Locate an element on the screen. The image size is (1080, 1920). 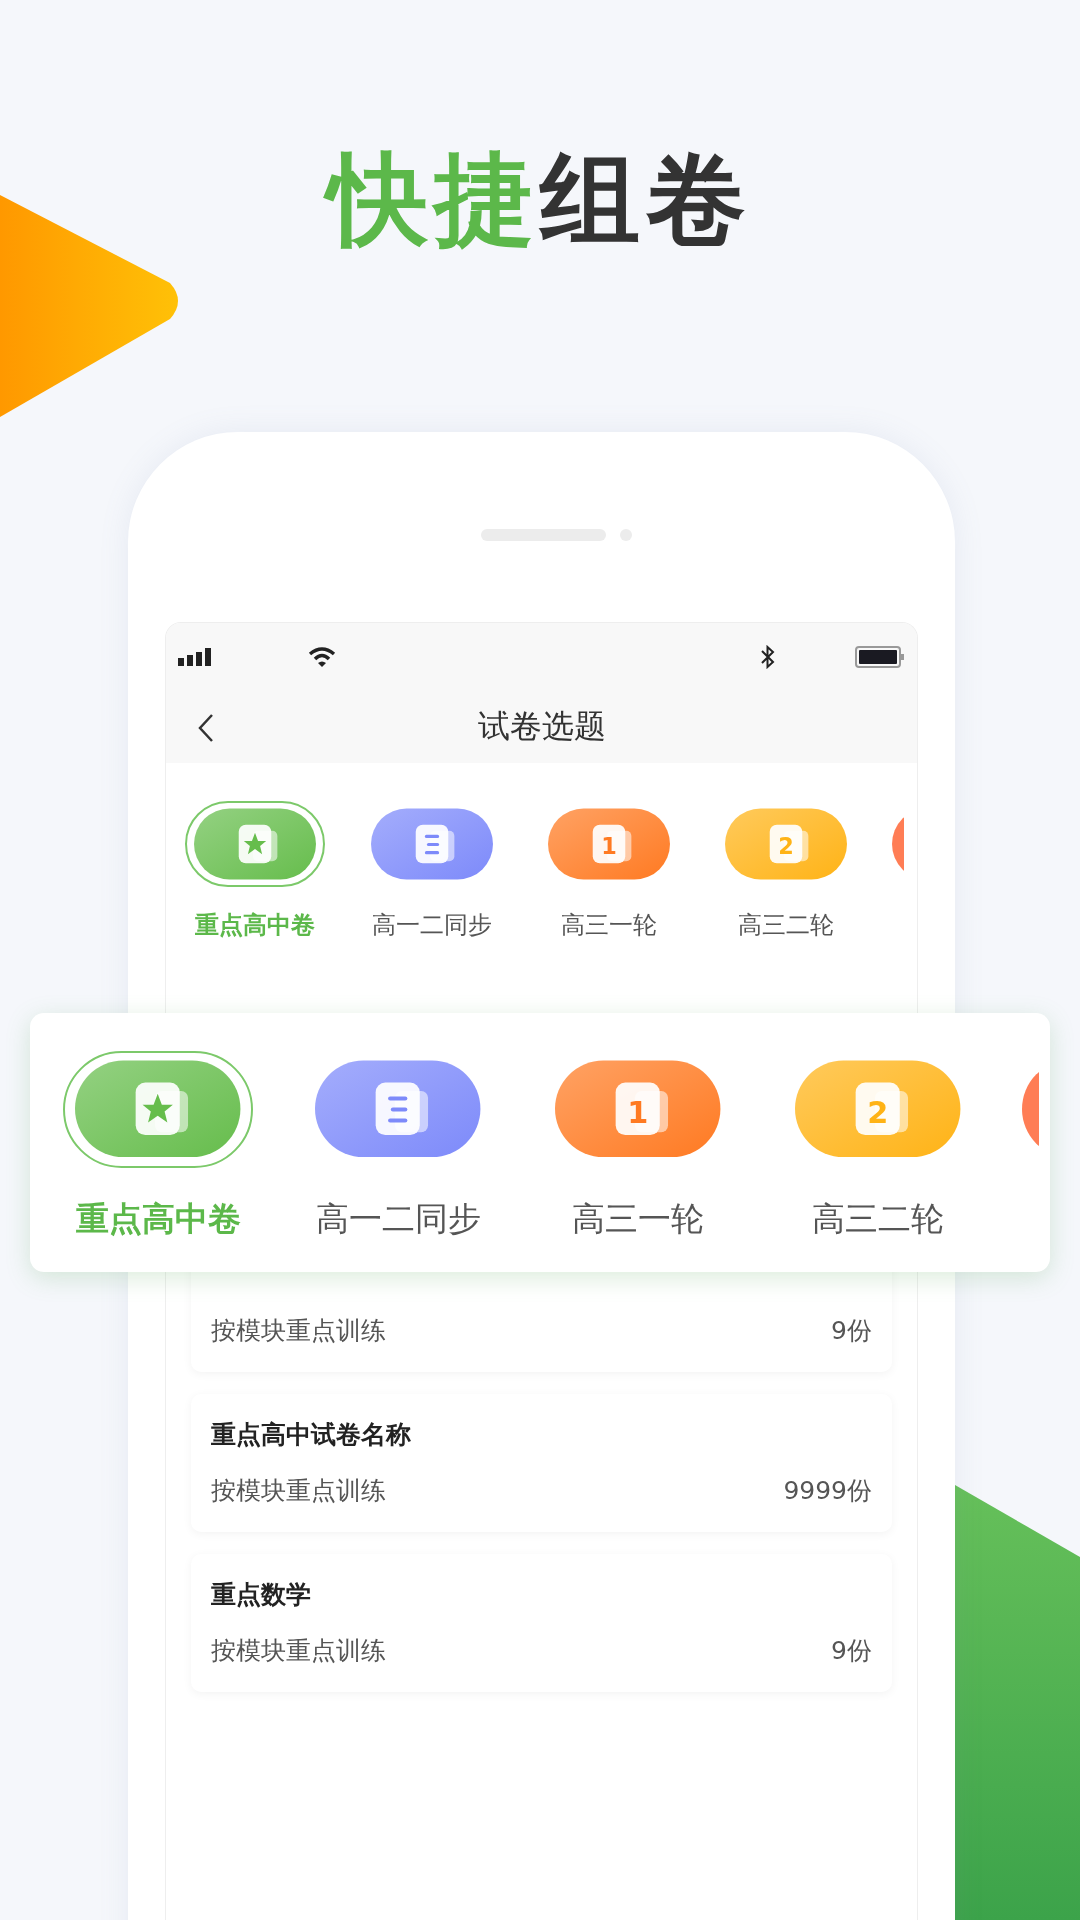
paper-count: 9999份 is located at coordinates (827, 1490).